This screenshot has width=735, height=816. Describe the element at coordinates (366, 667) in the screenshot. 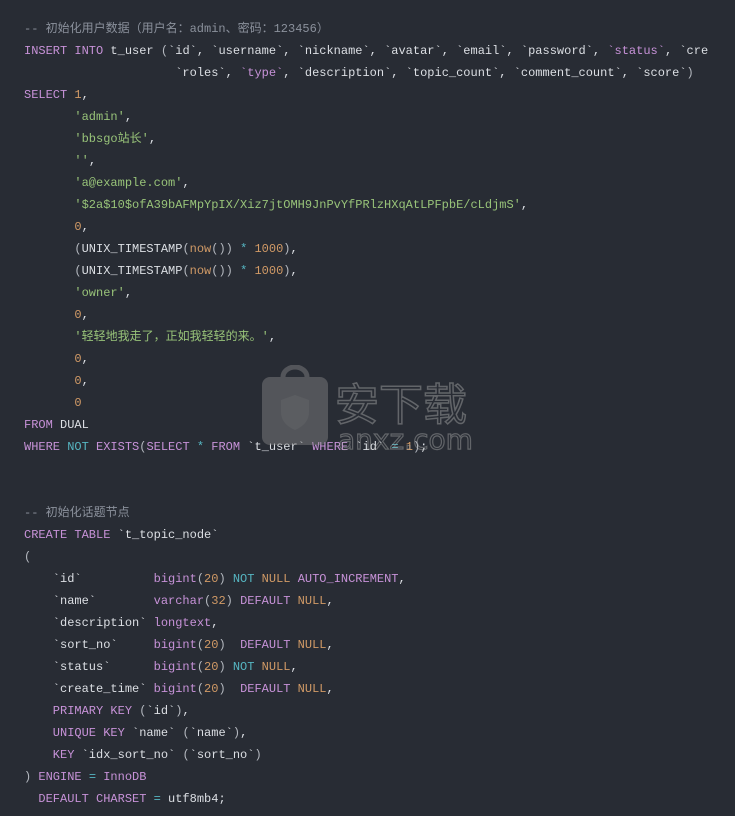

I see `code-line: `status` bigint(20) NOT NULL,` at that location.